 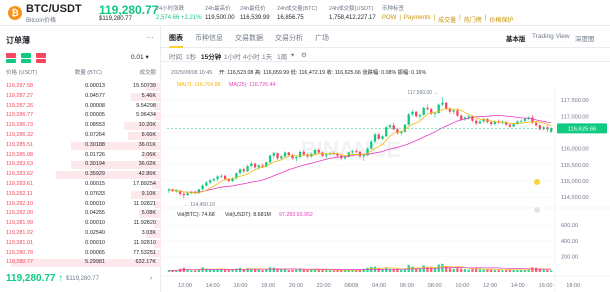 I want to click on tf-1h: 1小时, so click(x=232, y=56).